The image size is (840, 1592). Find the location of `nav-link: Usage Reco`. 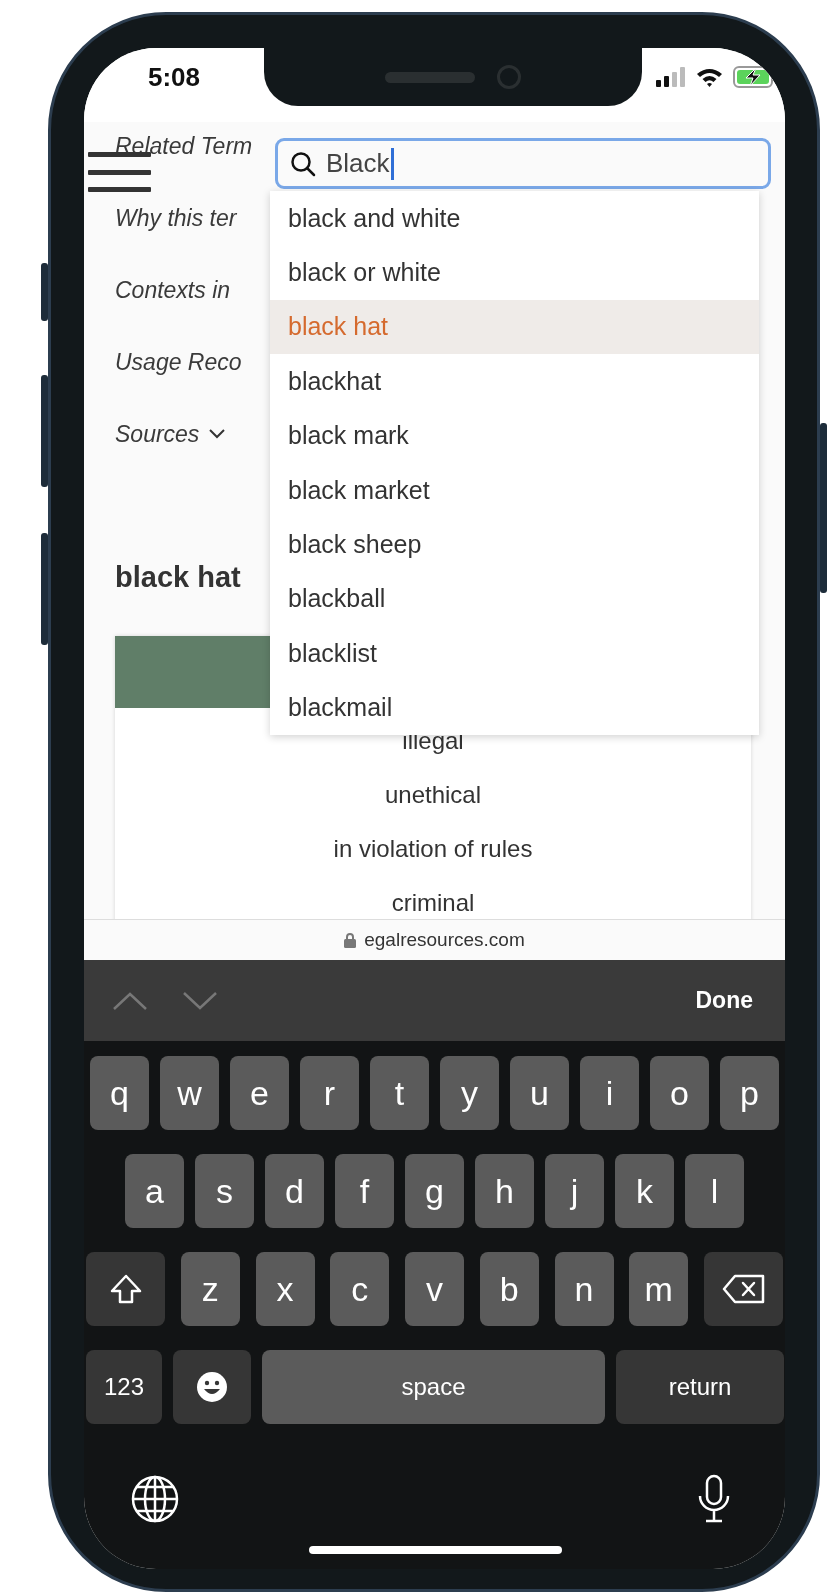

nav-link: Usage Reco is located at coordinates (178, 362).